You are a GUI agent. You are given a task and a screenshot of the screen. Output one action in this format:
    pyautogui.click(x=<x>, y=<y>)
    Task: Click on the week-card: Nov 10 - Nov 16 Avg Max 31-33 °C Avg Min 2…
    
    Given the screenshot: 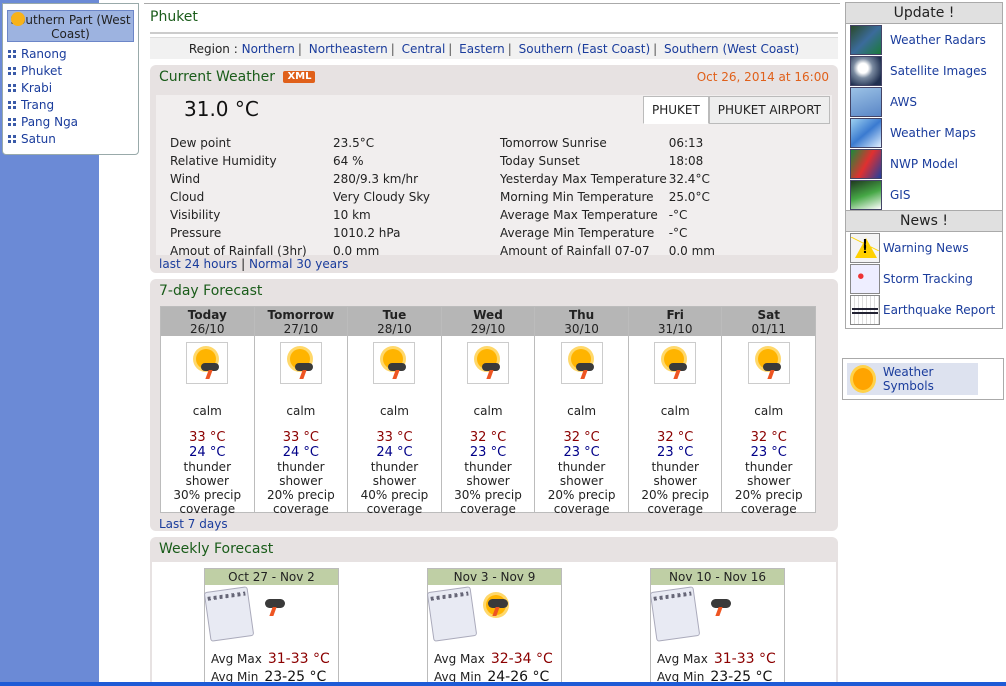 What is the action you would take?
    pyautogui.click(x=717, y=627)
    